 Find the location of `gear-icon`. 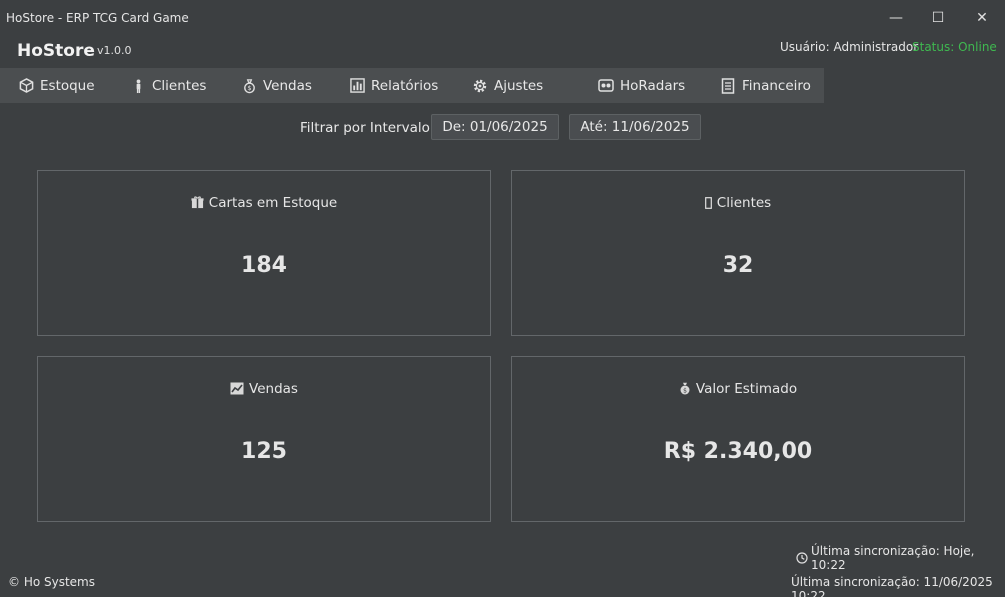

gear-icon is located at coordinates (480, 86).